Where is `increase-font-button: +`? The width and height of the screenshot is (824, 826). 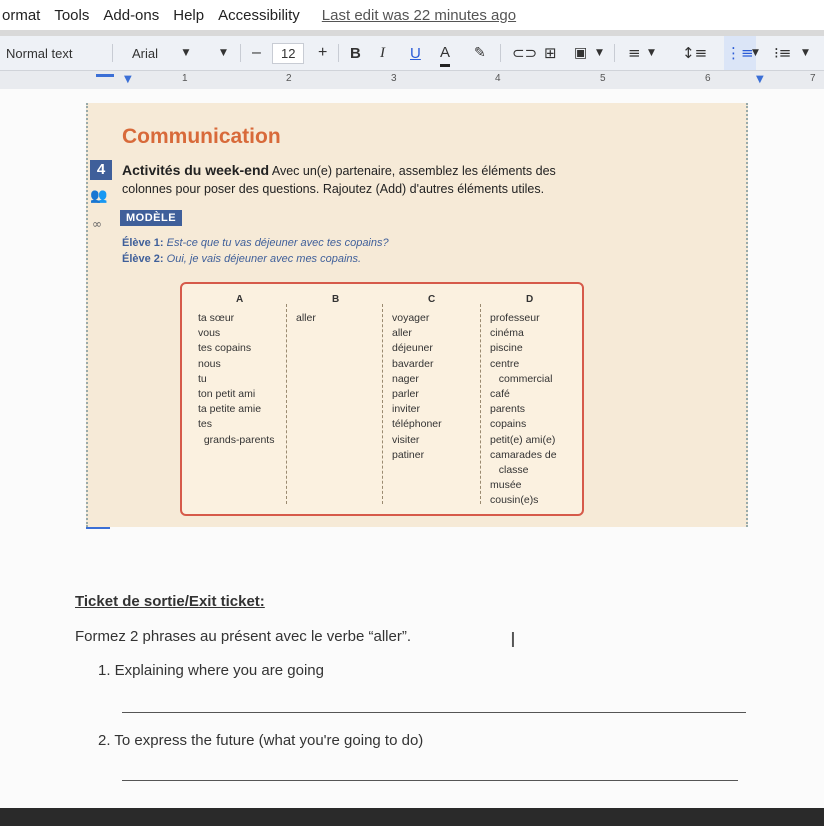
increase-font-button: + is located at coordinates (322, 53).